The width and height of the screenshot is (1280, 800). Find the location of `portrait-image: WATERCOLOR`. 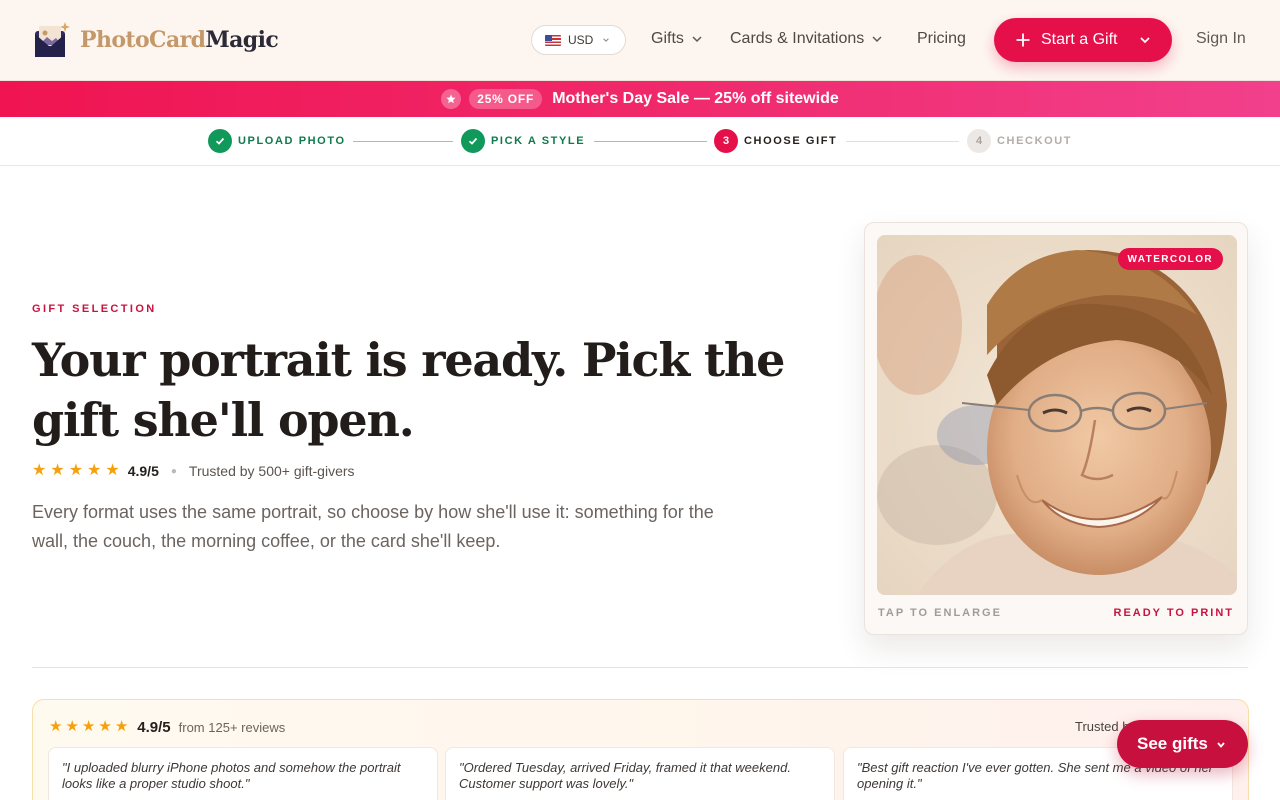

portrait-image: WATERCOLOR is located at coordinates (1057, 415).